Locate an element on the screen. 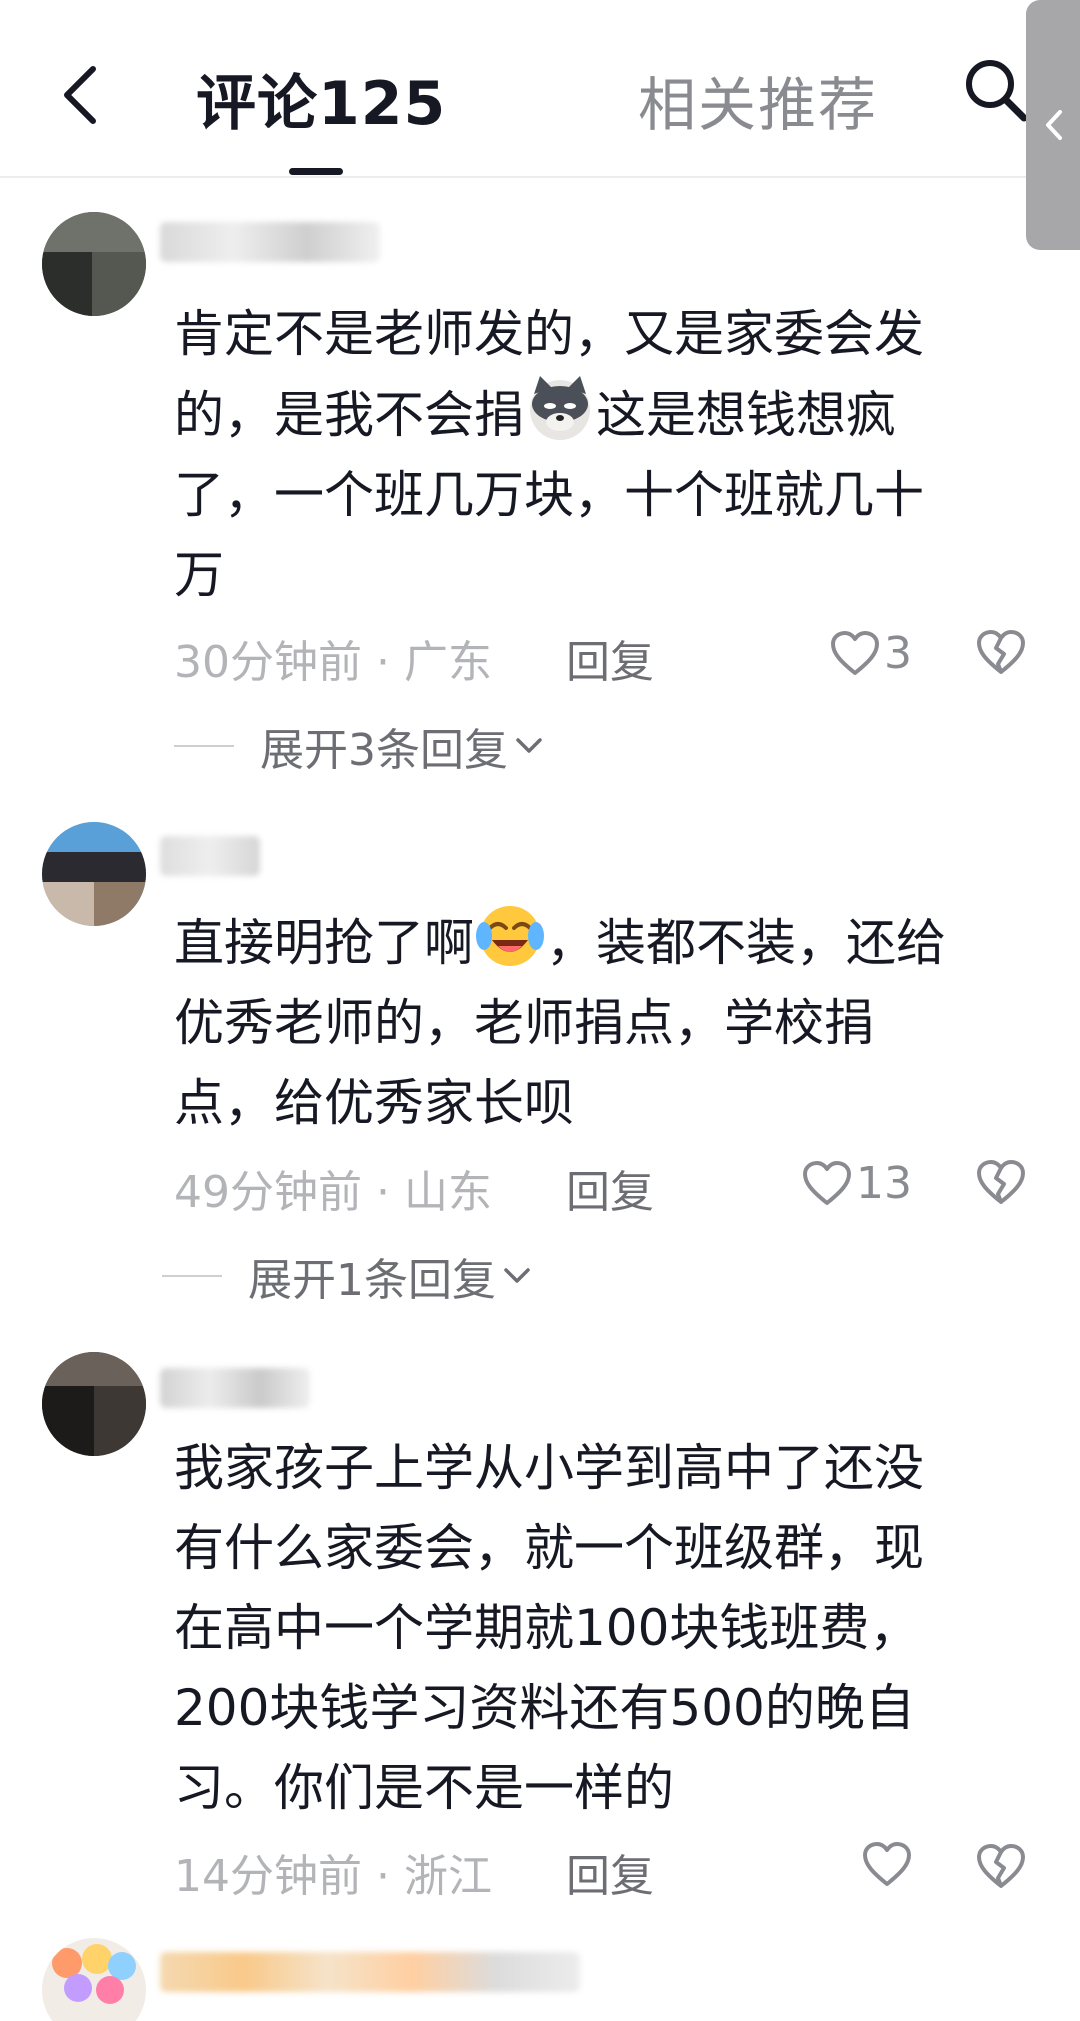  top-bar: 评论125 相关推荐 is located at coordinates (540, 89).